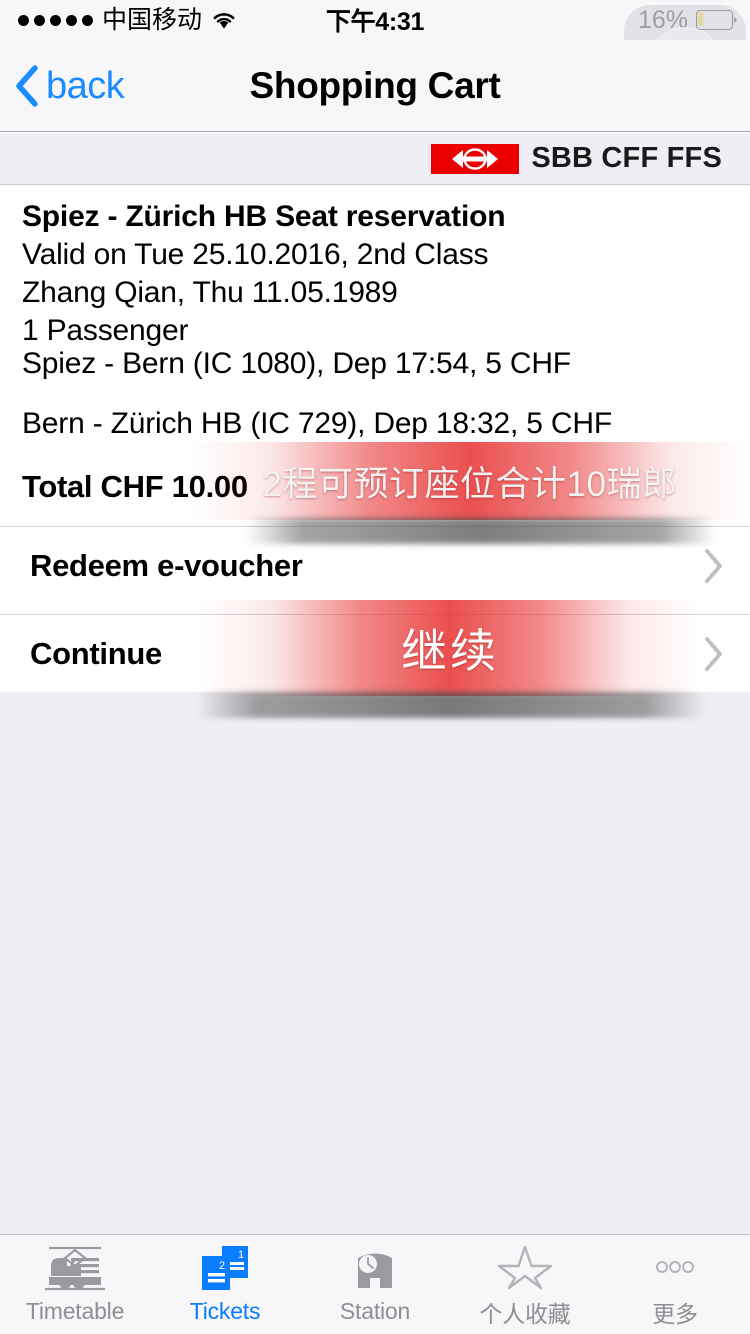 The image size is (750, 1334). I want to click on tab-label: 更多, so click(675, 1313).